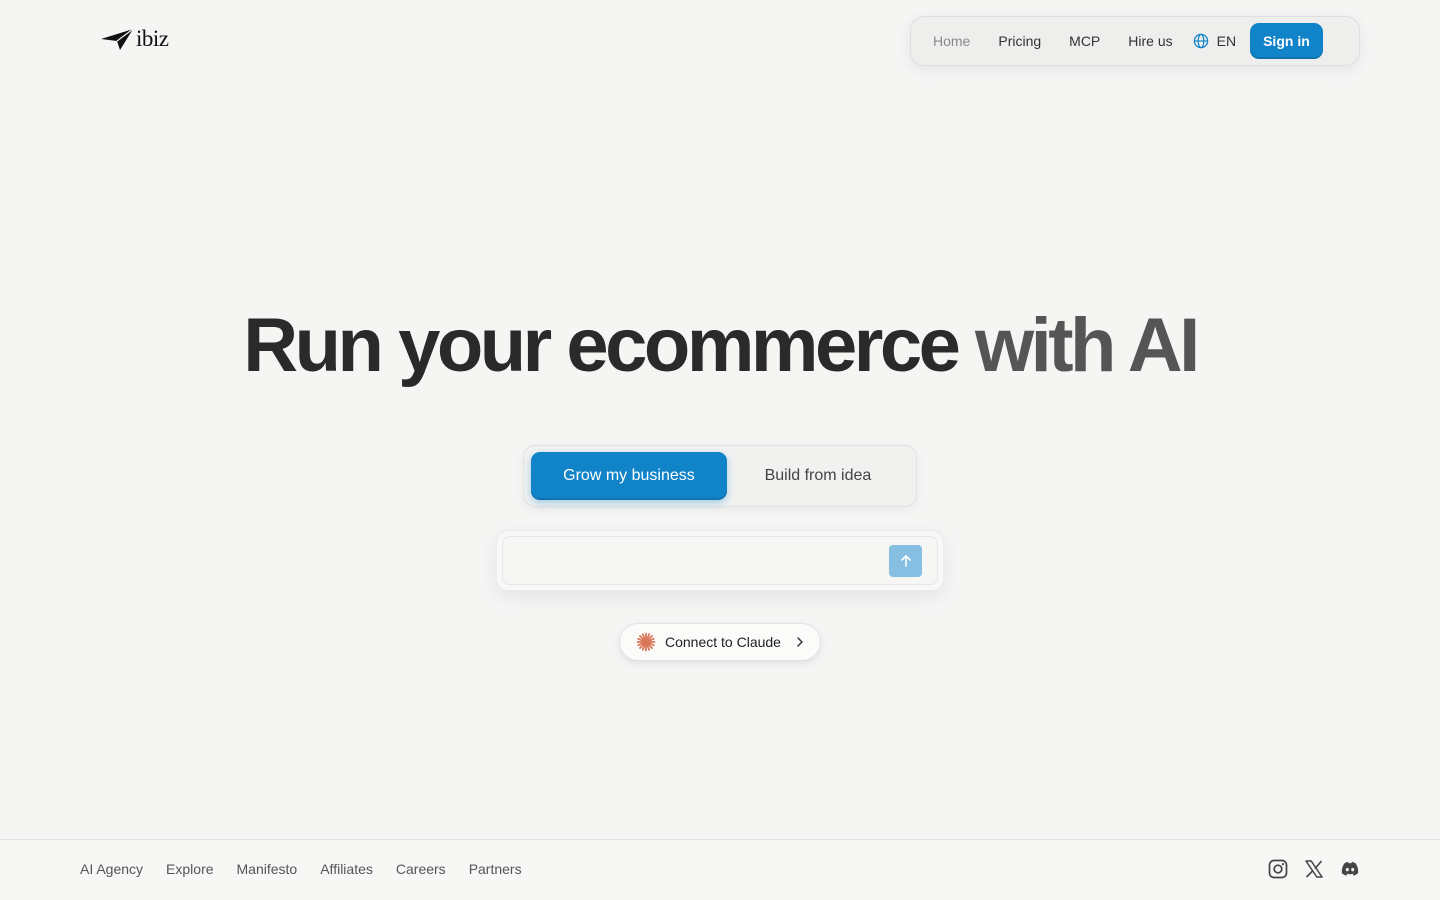 The width and height of the screenshot is (1440, 900). What do you see at coordinates (818, 476) in the screenshot?
I see `build-from-idea-tab: Build from idea` at bounding box center [818, 476].